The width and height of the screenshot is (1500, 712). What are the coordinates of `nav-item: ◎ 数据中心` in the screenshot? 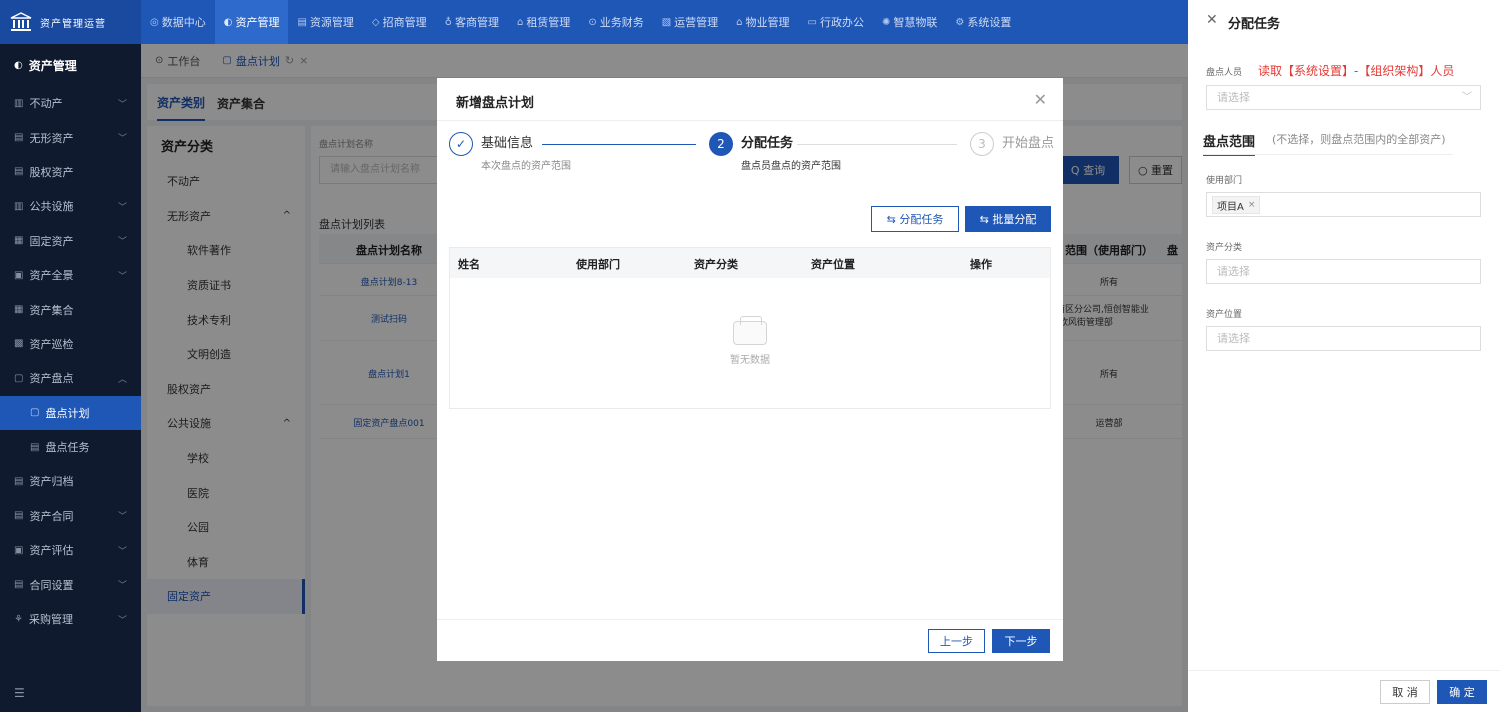 It's located at (178, 22).